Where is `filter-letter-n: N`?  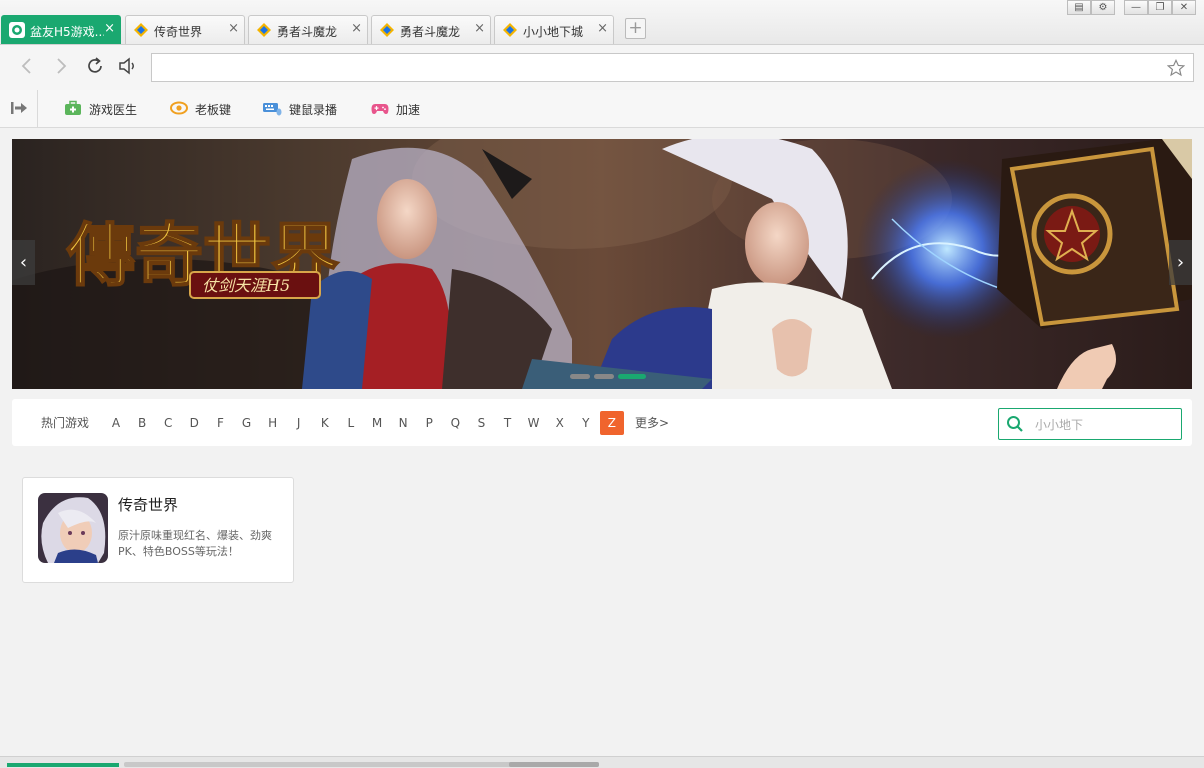 filter-letter-n: N is located at coordinates (403, 423).